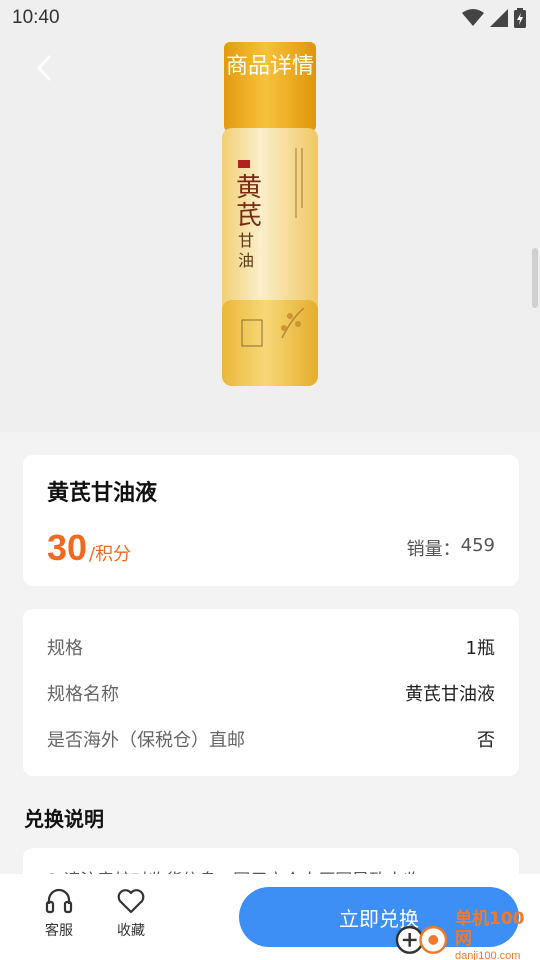 Image resolution: width=540 pixels, height=960 pixels. Describe the element at coordinates (246, 260) in the screenshot. I see `svg-text: 油` at that location.